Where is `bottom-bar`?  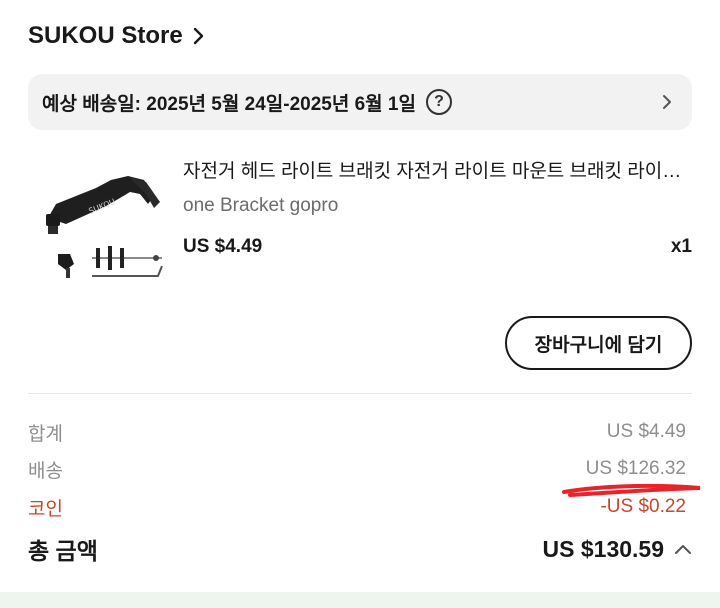 bottom-bar is located at coordinates (360, 600).